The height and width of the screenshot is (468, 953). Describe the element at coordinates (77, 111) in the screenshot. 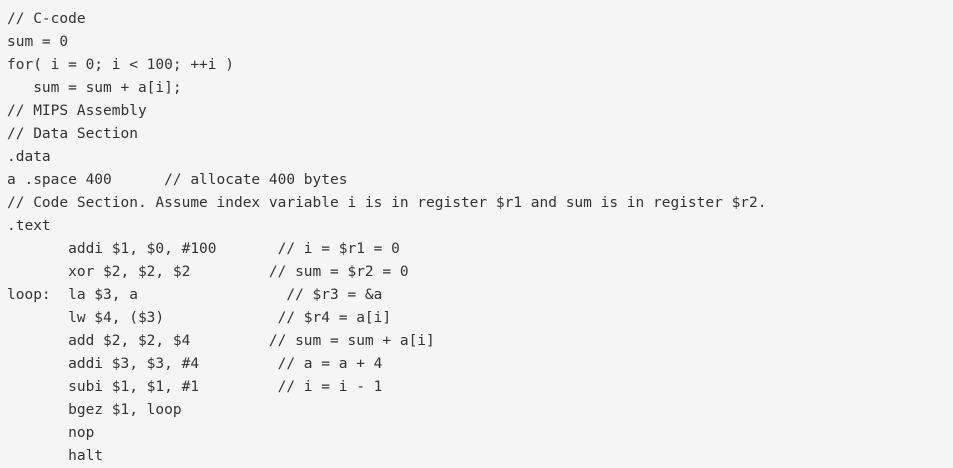

I see `code-line-5: // MIPS Assembly` at that location.